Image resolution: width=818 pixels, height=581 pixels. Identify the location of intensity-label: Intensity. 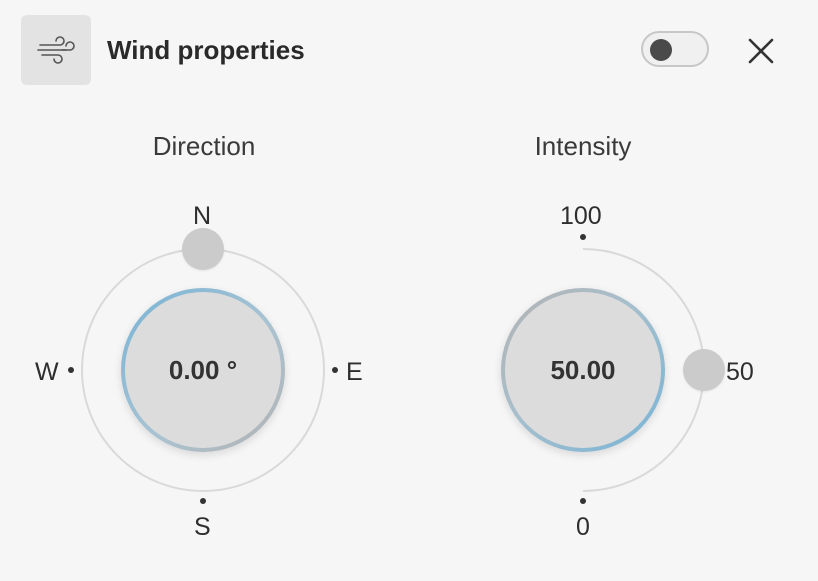
(583, 146).